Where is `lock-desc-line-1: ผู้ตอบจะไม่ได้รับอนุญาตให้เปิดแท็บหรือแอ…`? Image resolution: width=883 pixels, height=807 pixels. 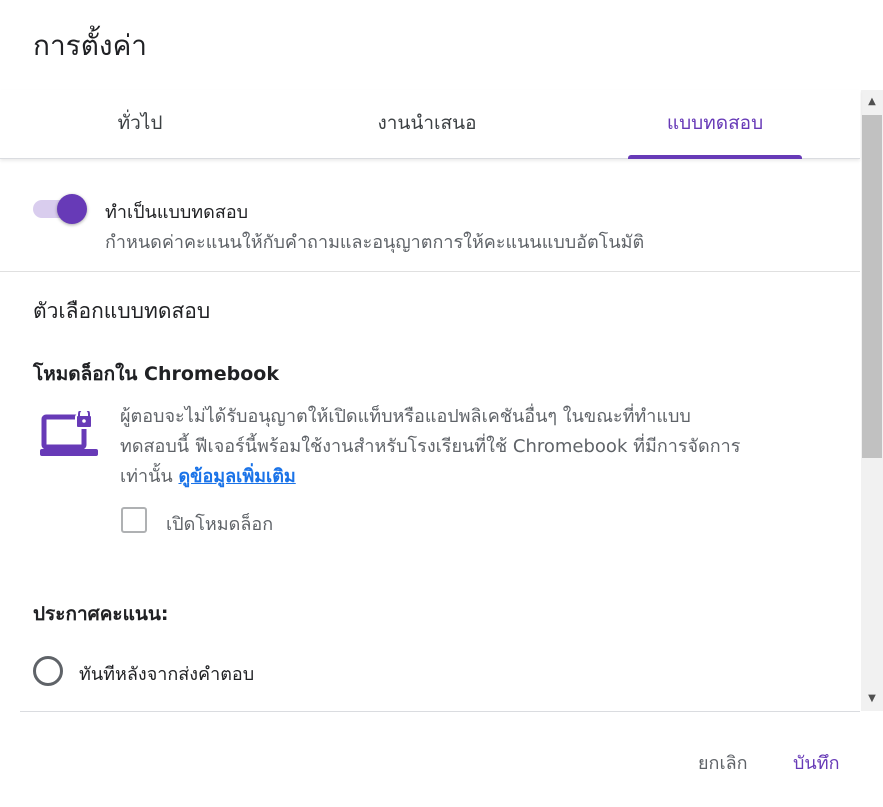 lock-desc-line-1: ผู้ตอบจะไม่ได้รับอนุญาตให้เปิดแท็บหรือแอ… is located at coordinates (405, 416).